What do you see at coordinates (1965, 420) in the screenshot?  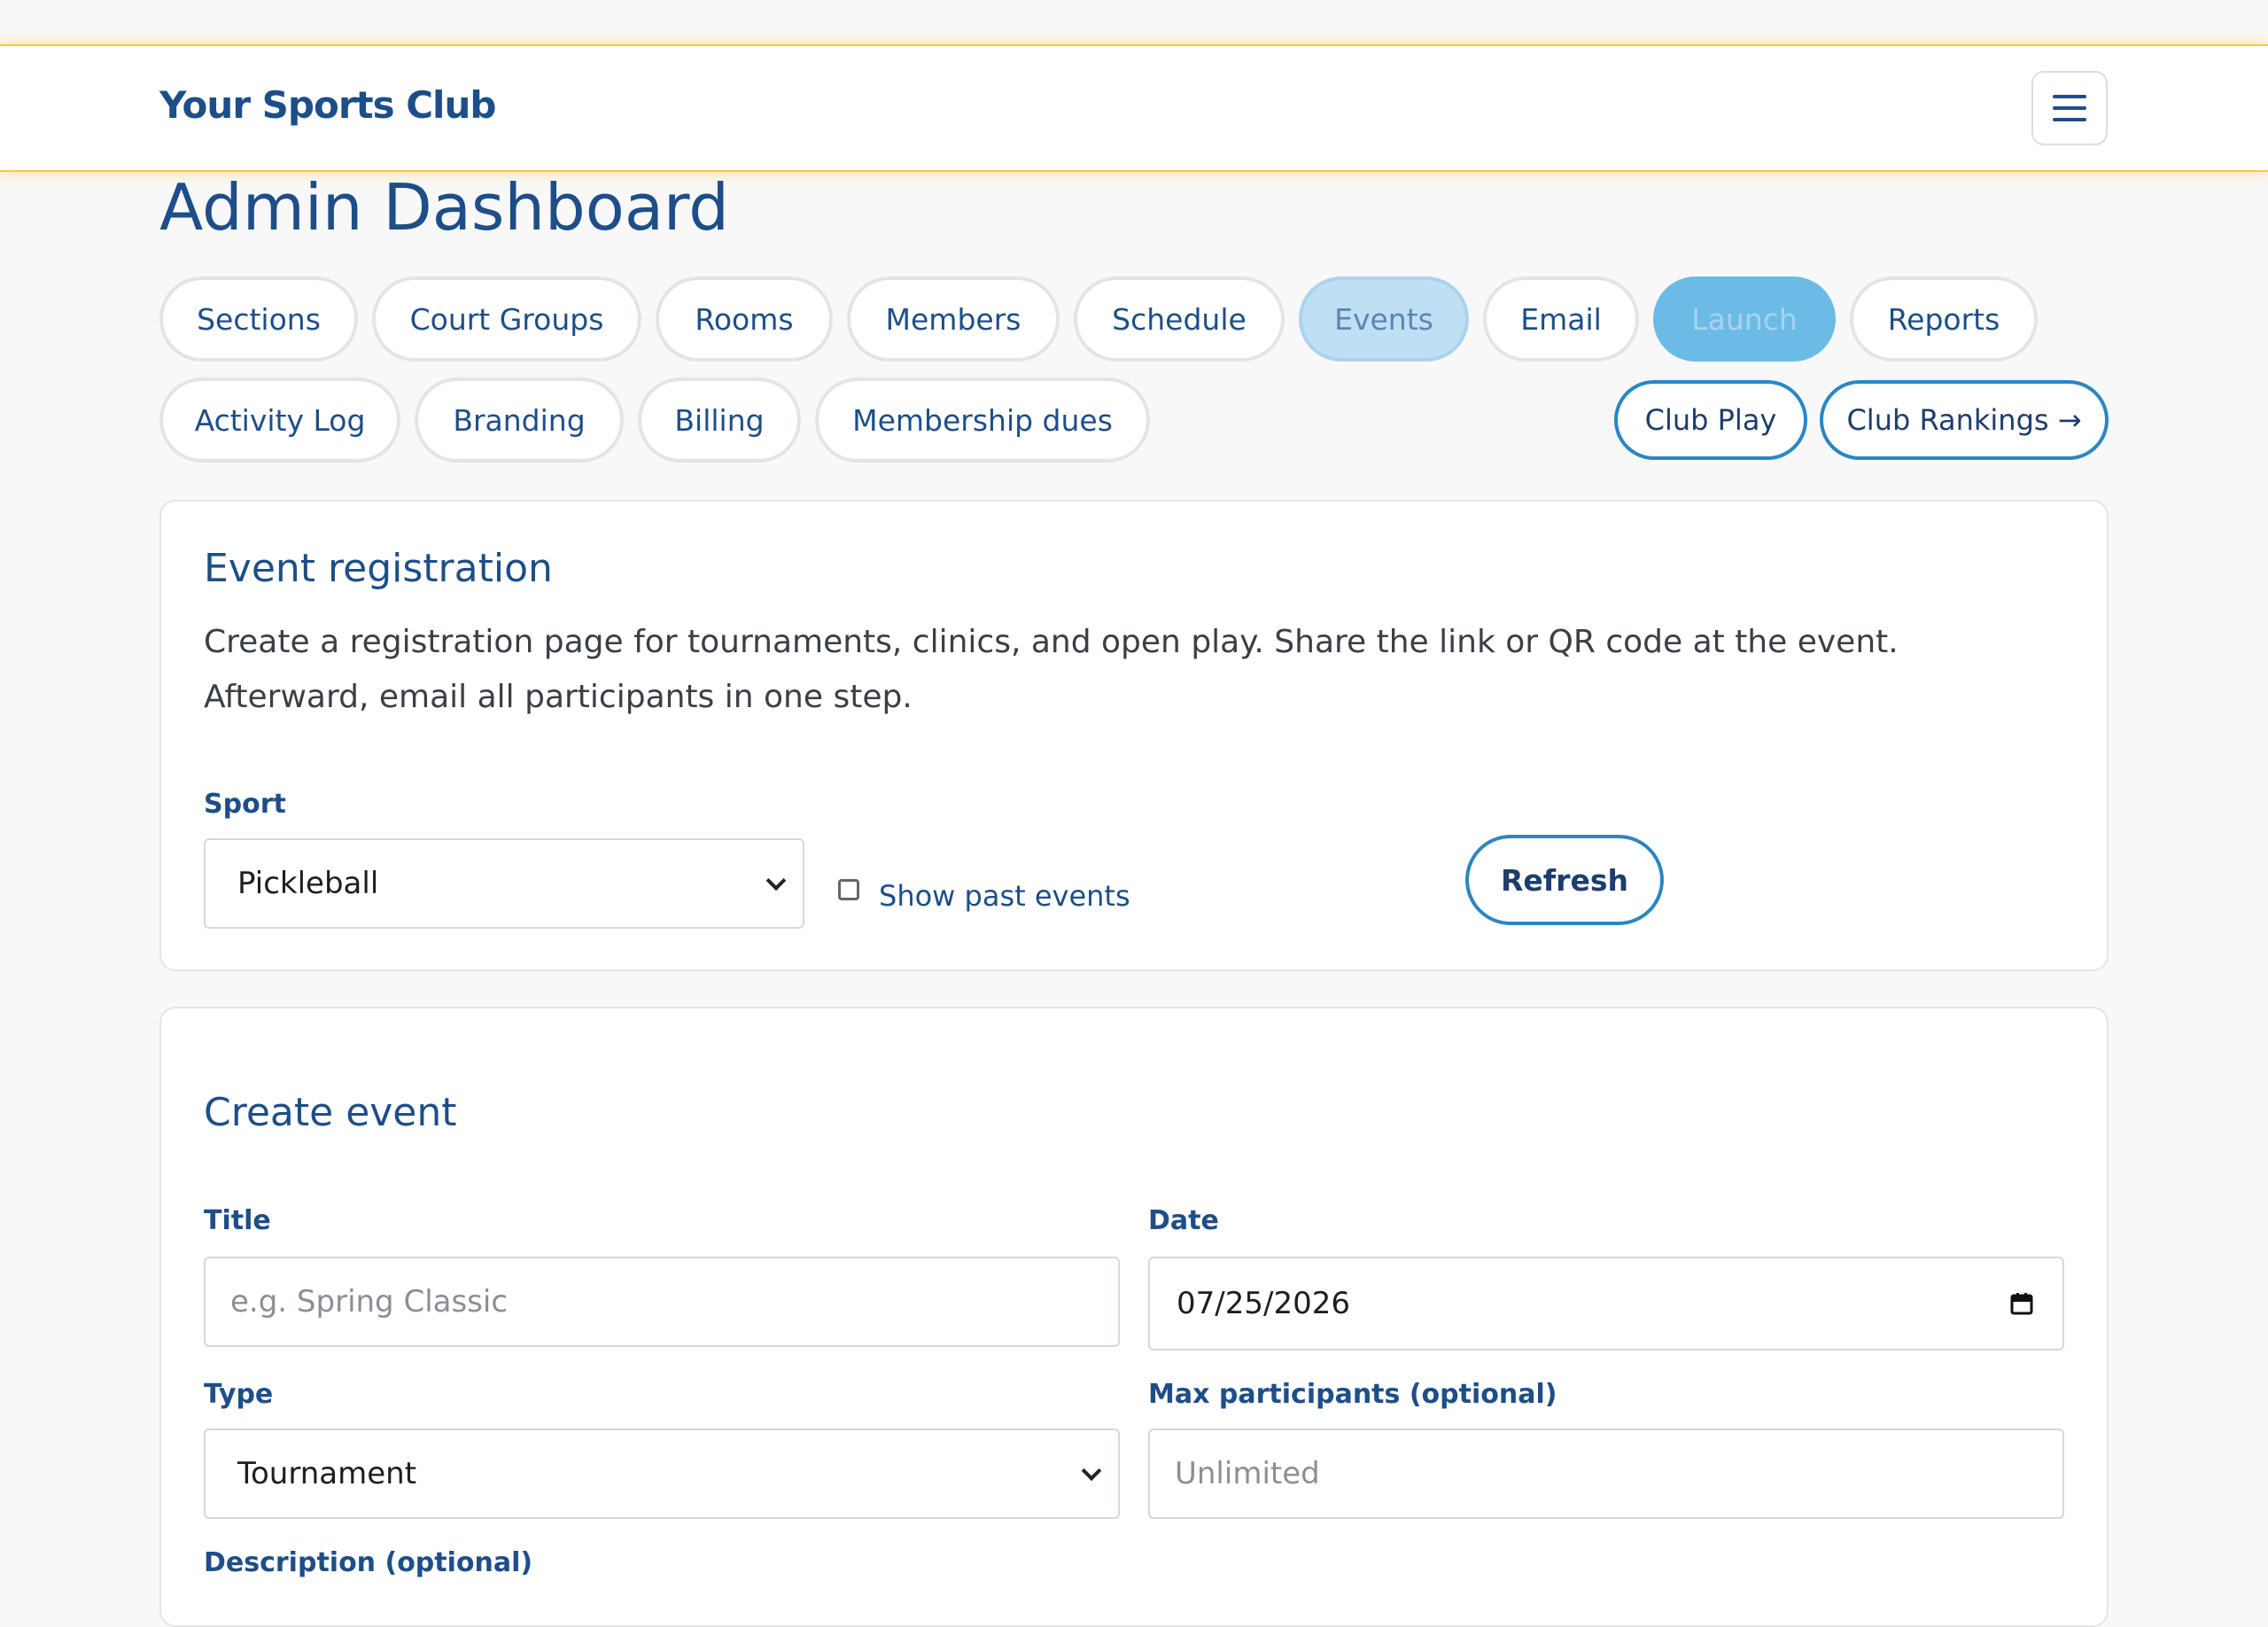 I see `club-rankings-button: Club Rankings →` at bounding box center [1965, 420].